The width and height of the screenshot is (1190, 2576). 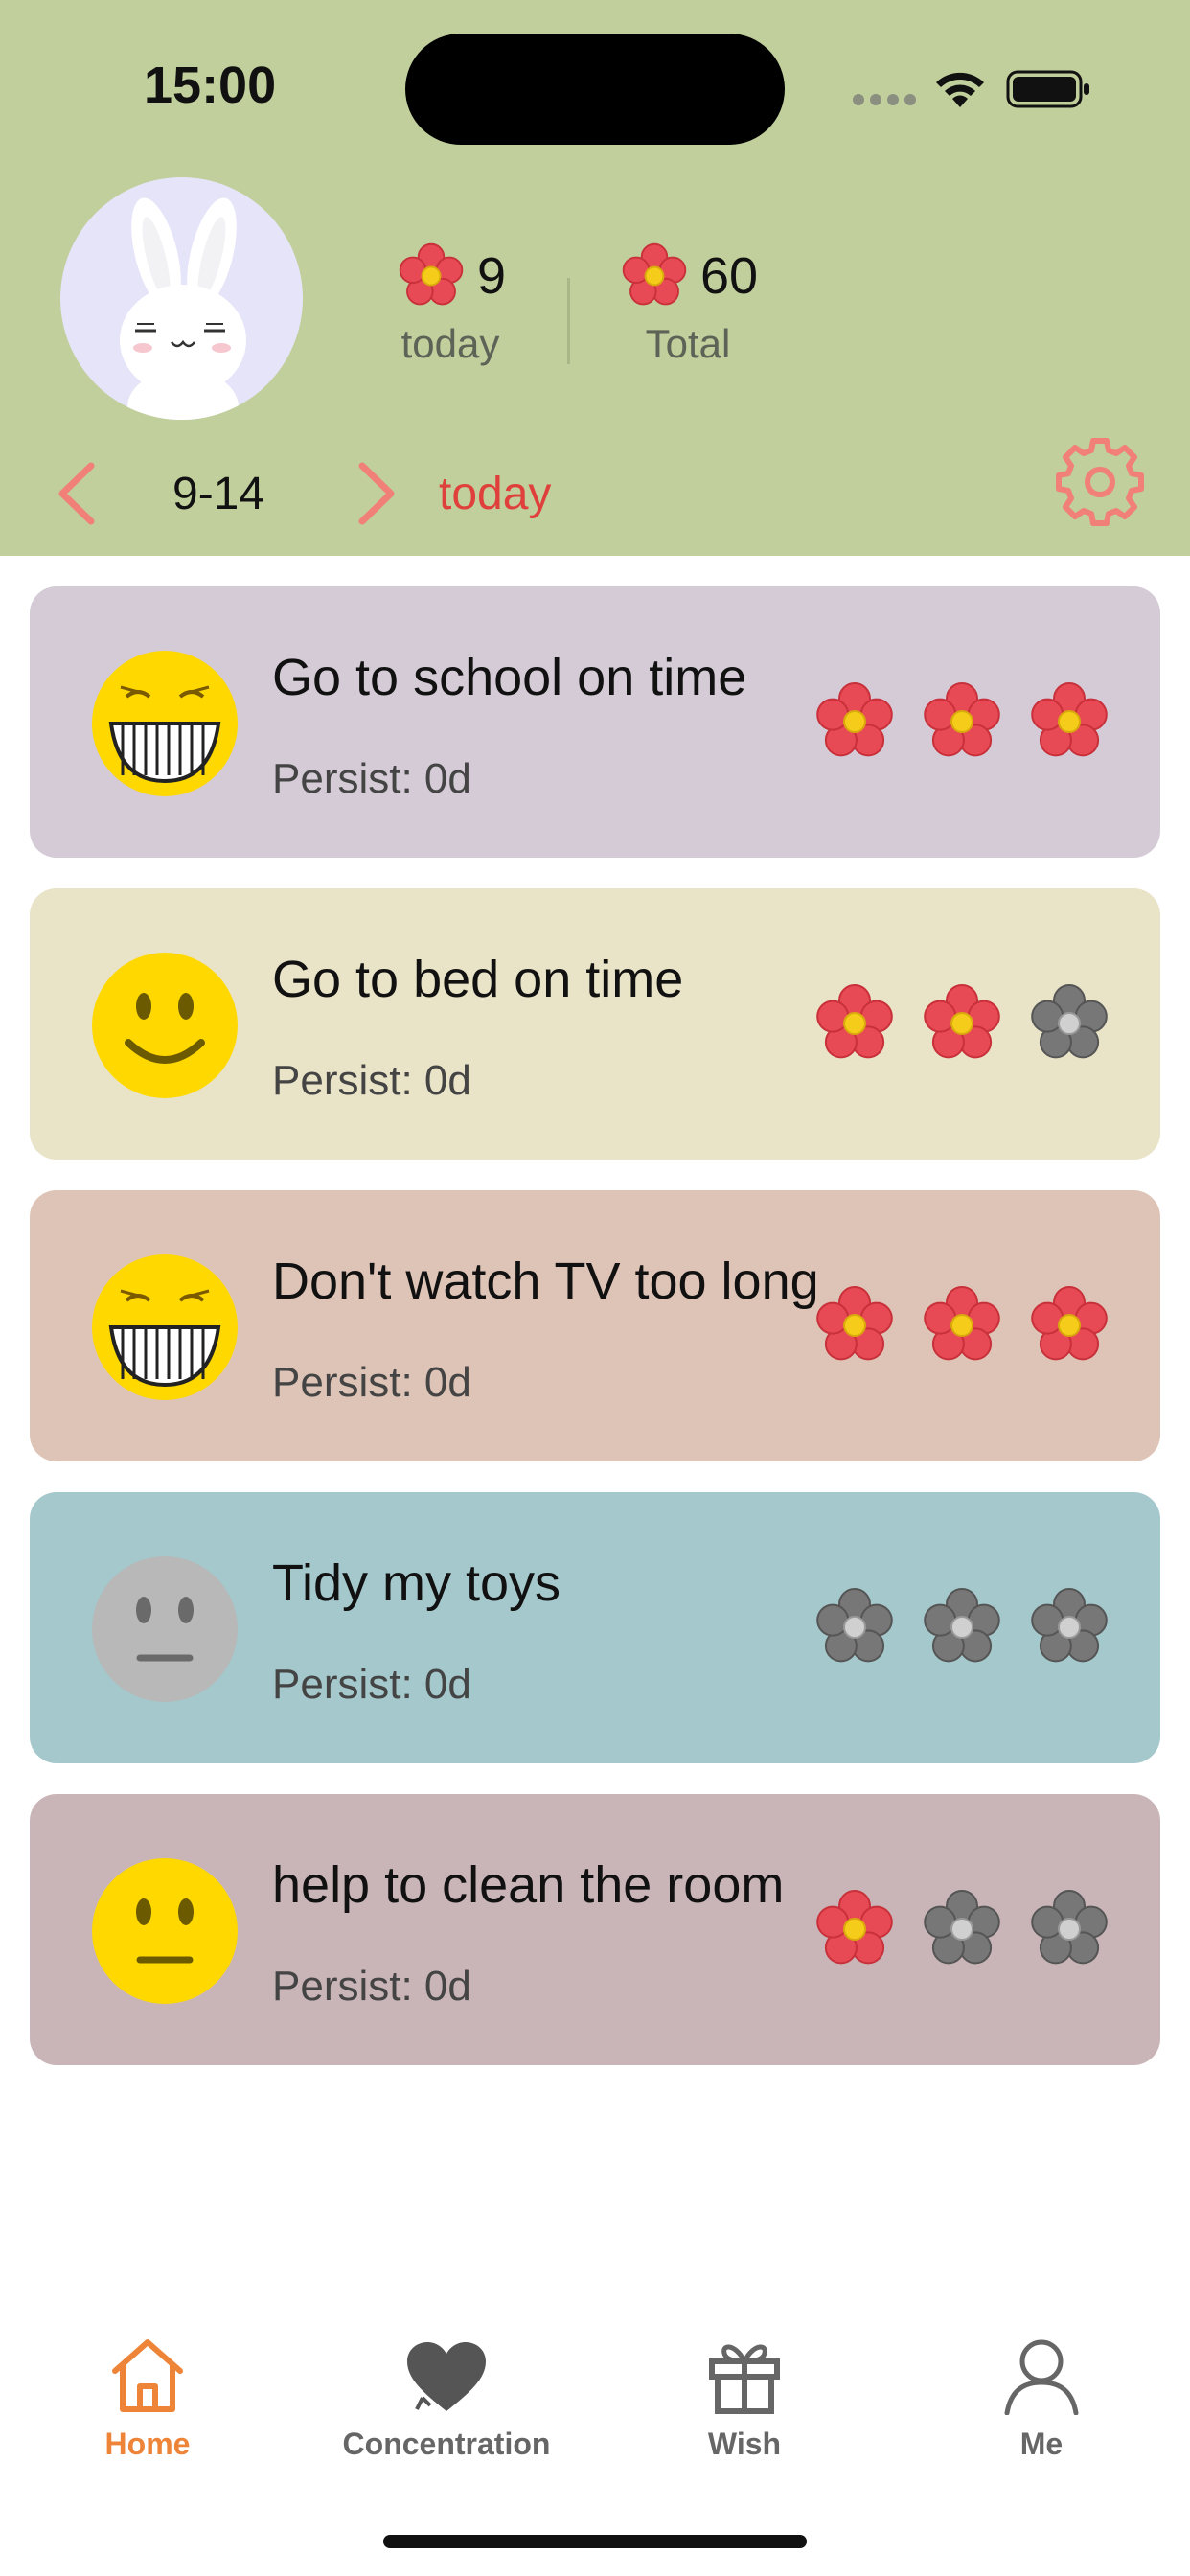 I want to click on task-card: Don't watch TV too long Persist: 0d, so click(x=595, y=1325).